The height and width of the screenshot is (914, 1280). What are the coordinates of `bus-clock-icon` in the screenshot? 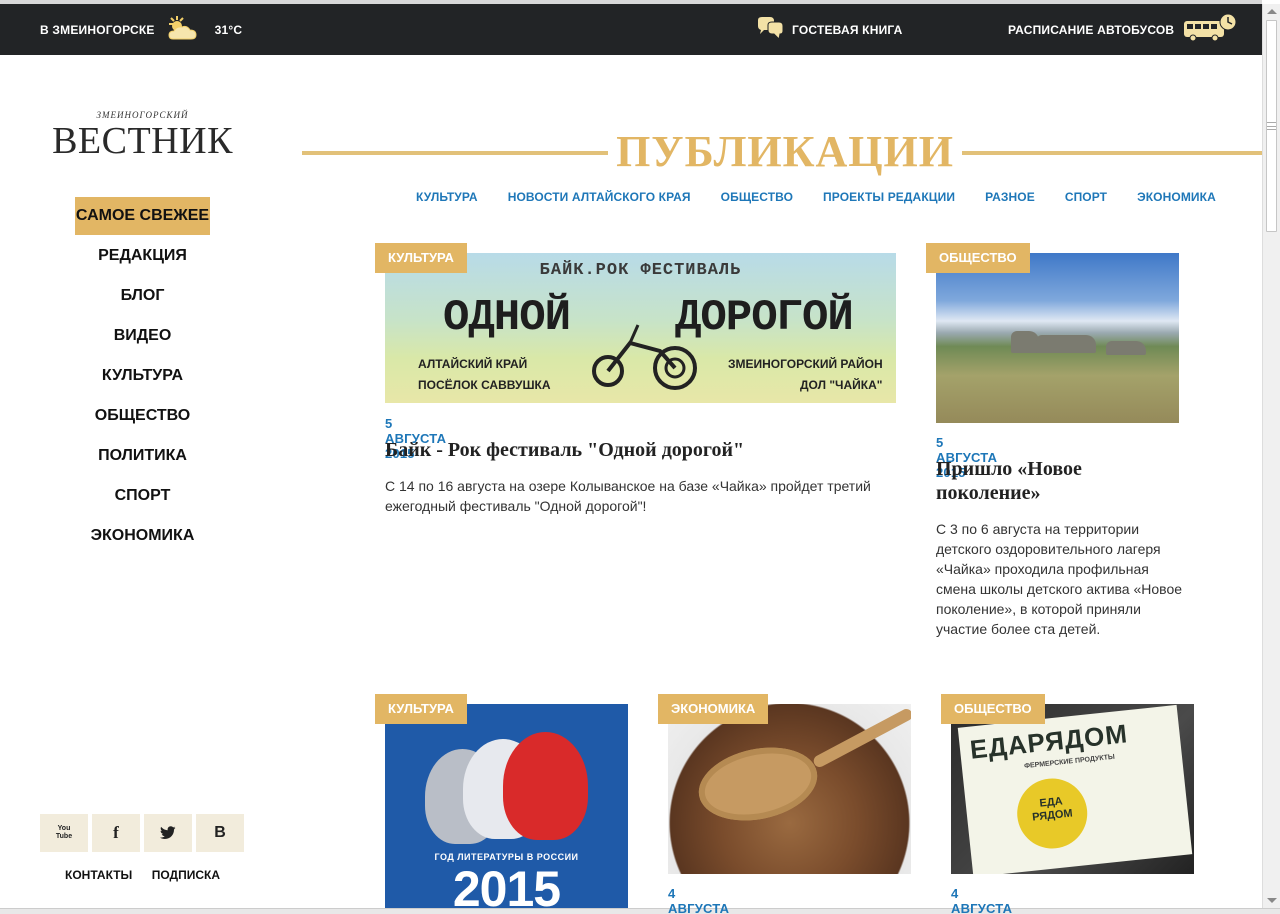 It's located at (1210, 29).